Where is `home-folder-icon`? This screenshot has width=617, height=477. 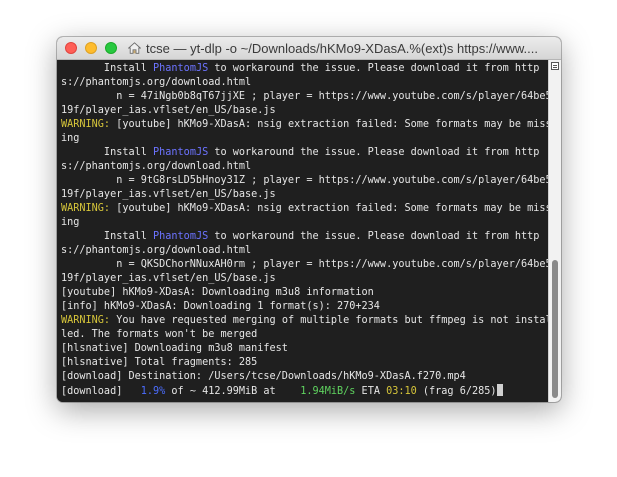
home-folder-icon is located at coordinates (135, 48).